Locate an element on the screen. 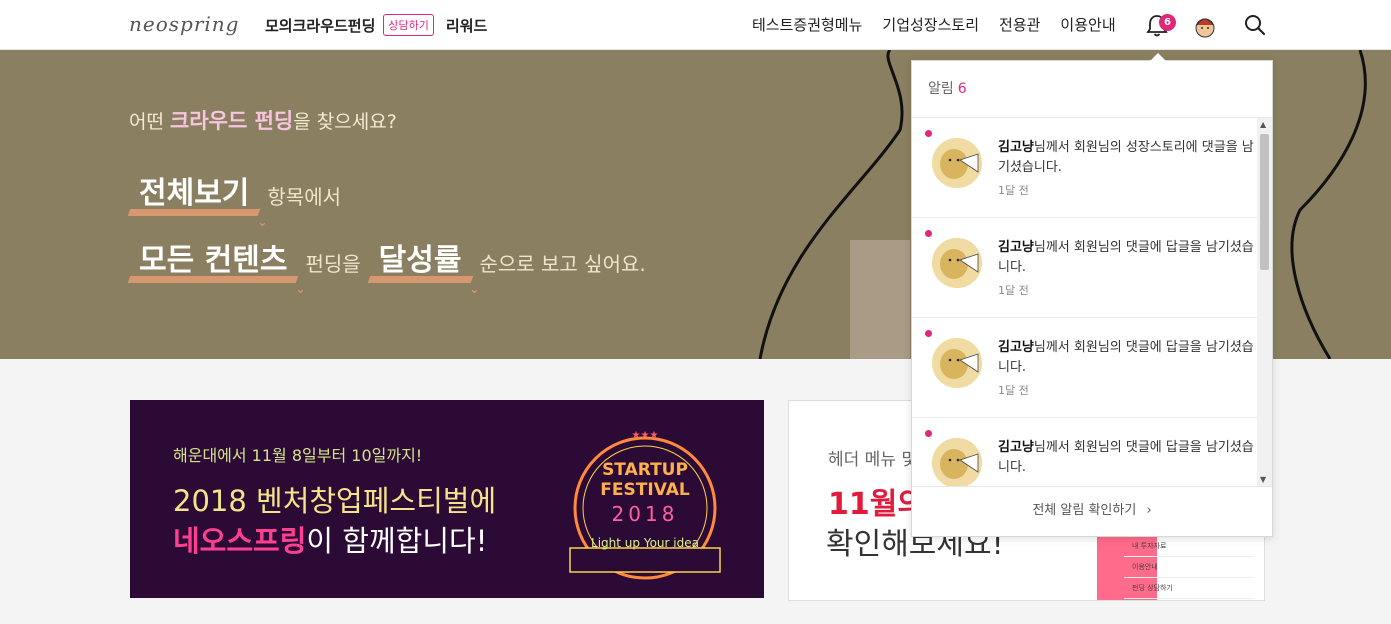  site-logo: neospring is located at coordinates (184, 24).